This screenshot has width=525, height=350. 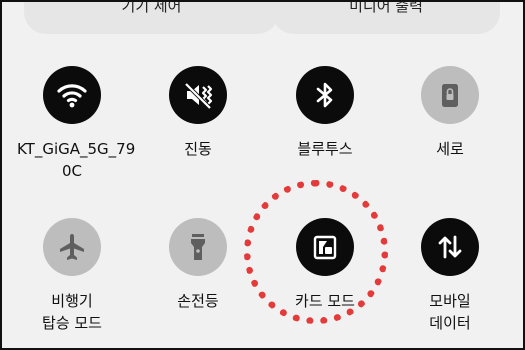 I want to click on device-control-label: 기기 제어, so click(x=151, y=7).